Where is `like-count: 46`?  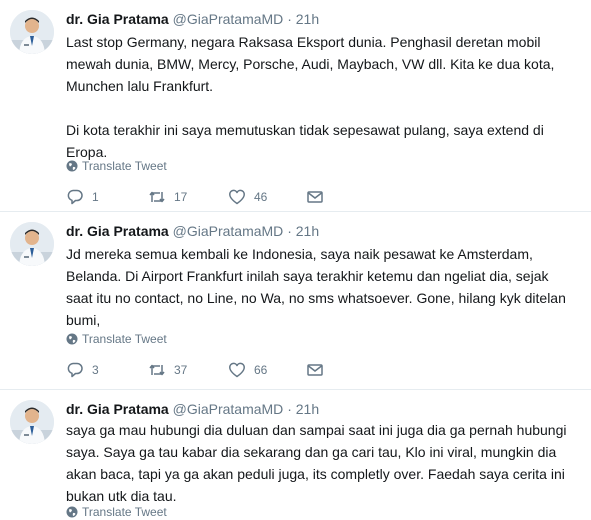 like-count: 46 is located at coordinates (261, 197).